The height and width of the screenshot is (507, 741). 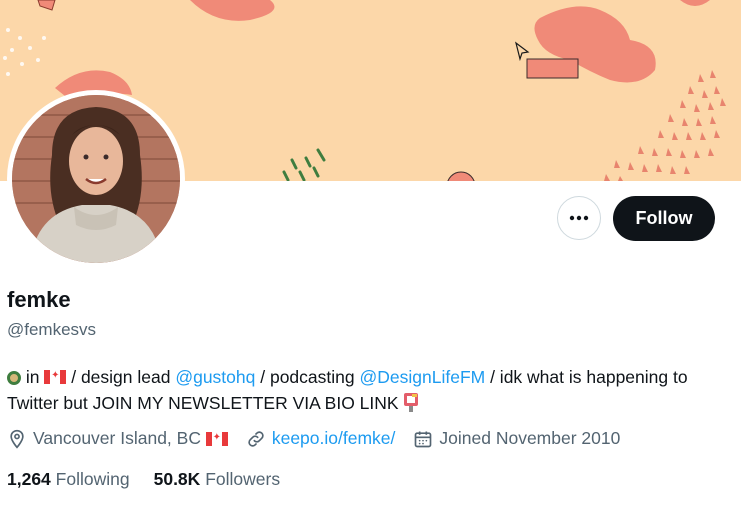 I want to click on followers-count: 50.8K, so click(x=177, y=479).